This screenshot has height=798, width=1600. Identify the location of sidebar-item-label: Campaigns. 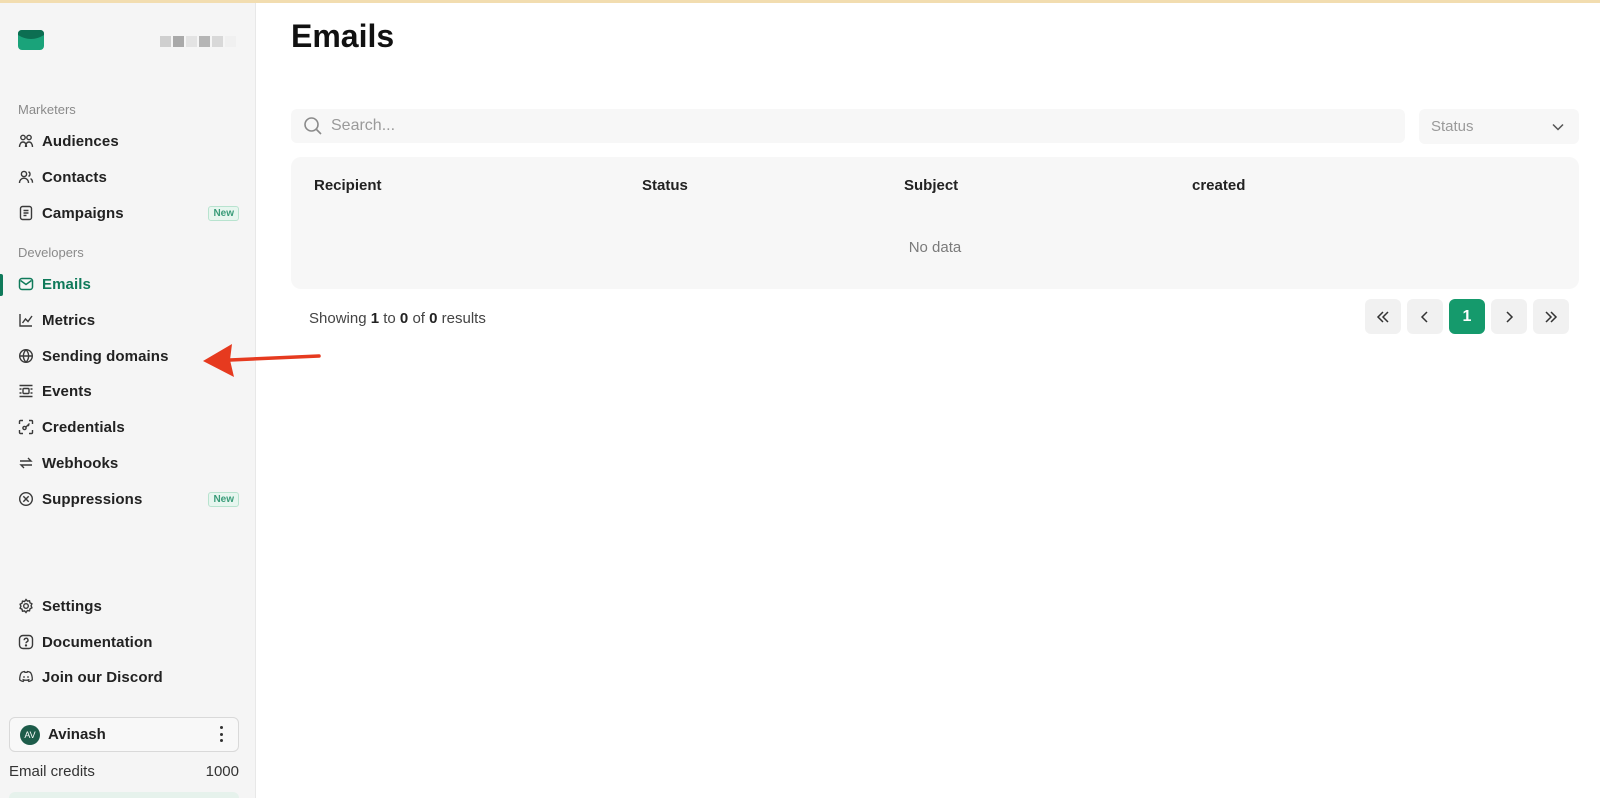
(83, 213).